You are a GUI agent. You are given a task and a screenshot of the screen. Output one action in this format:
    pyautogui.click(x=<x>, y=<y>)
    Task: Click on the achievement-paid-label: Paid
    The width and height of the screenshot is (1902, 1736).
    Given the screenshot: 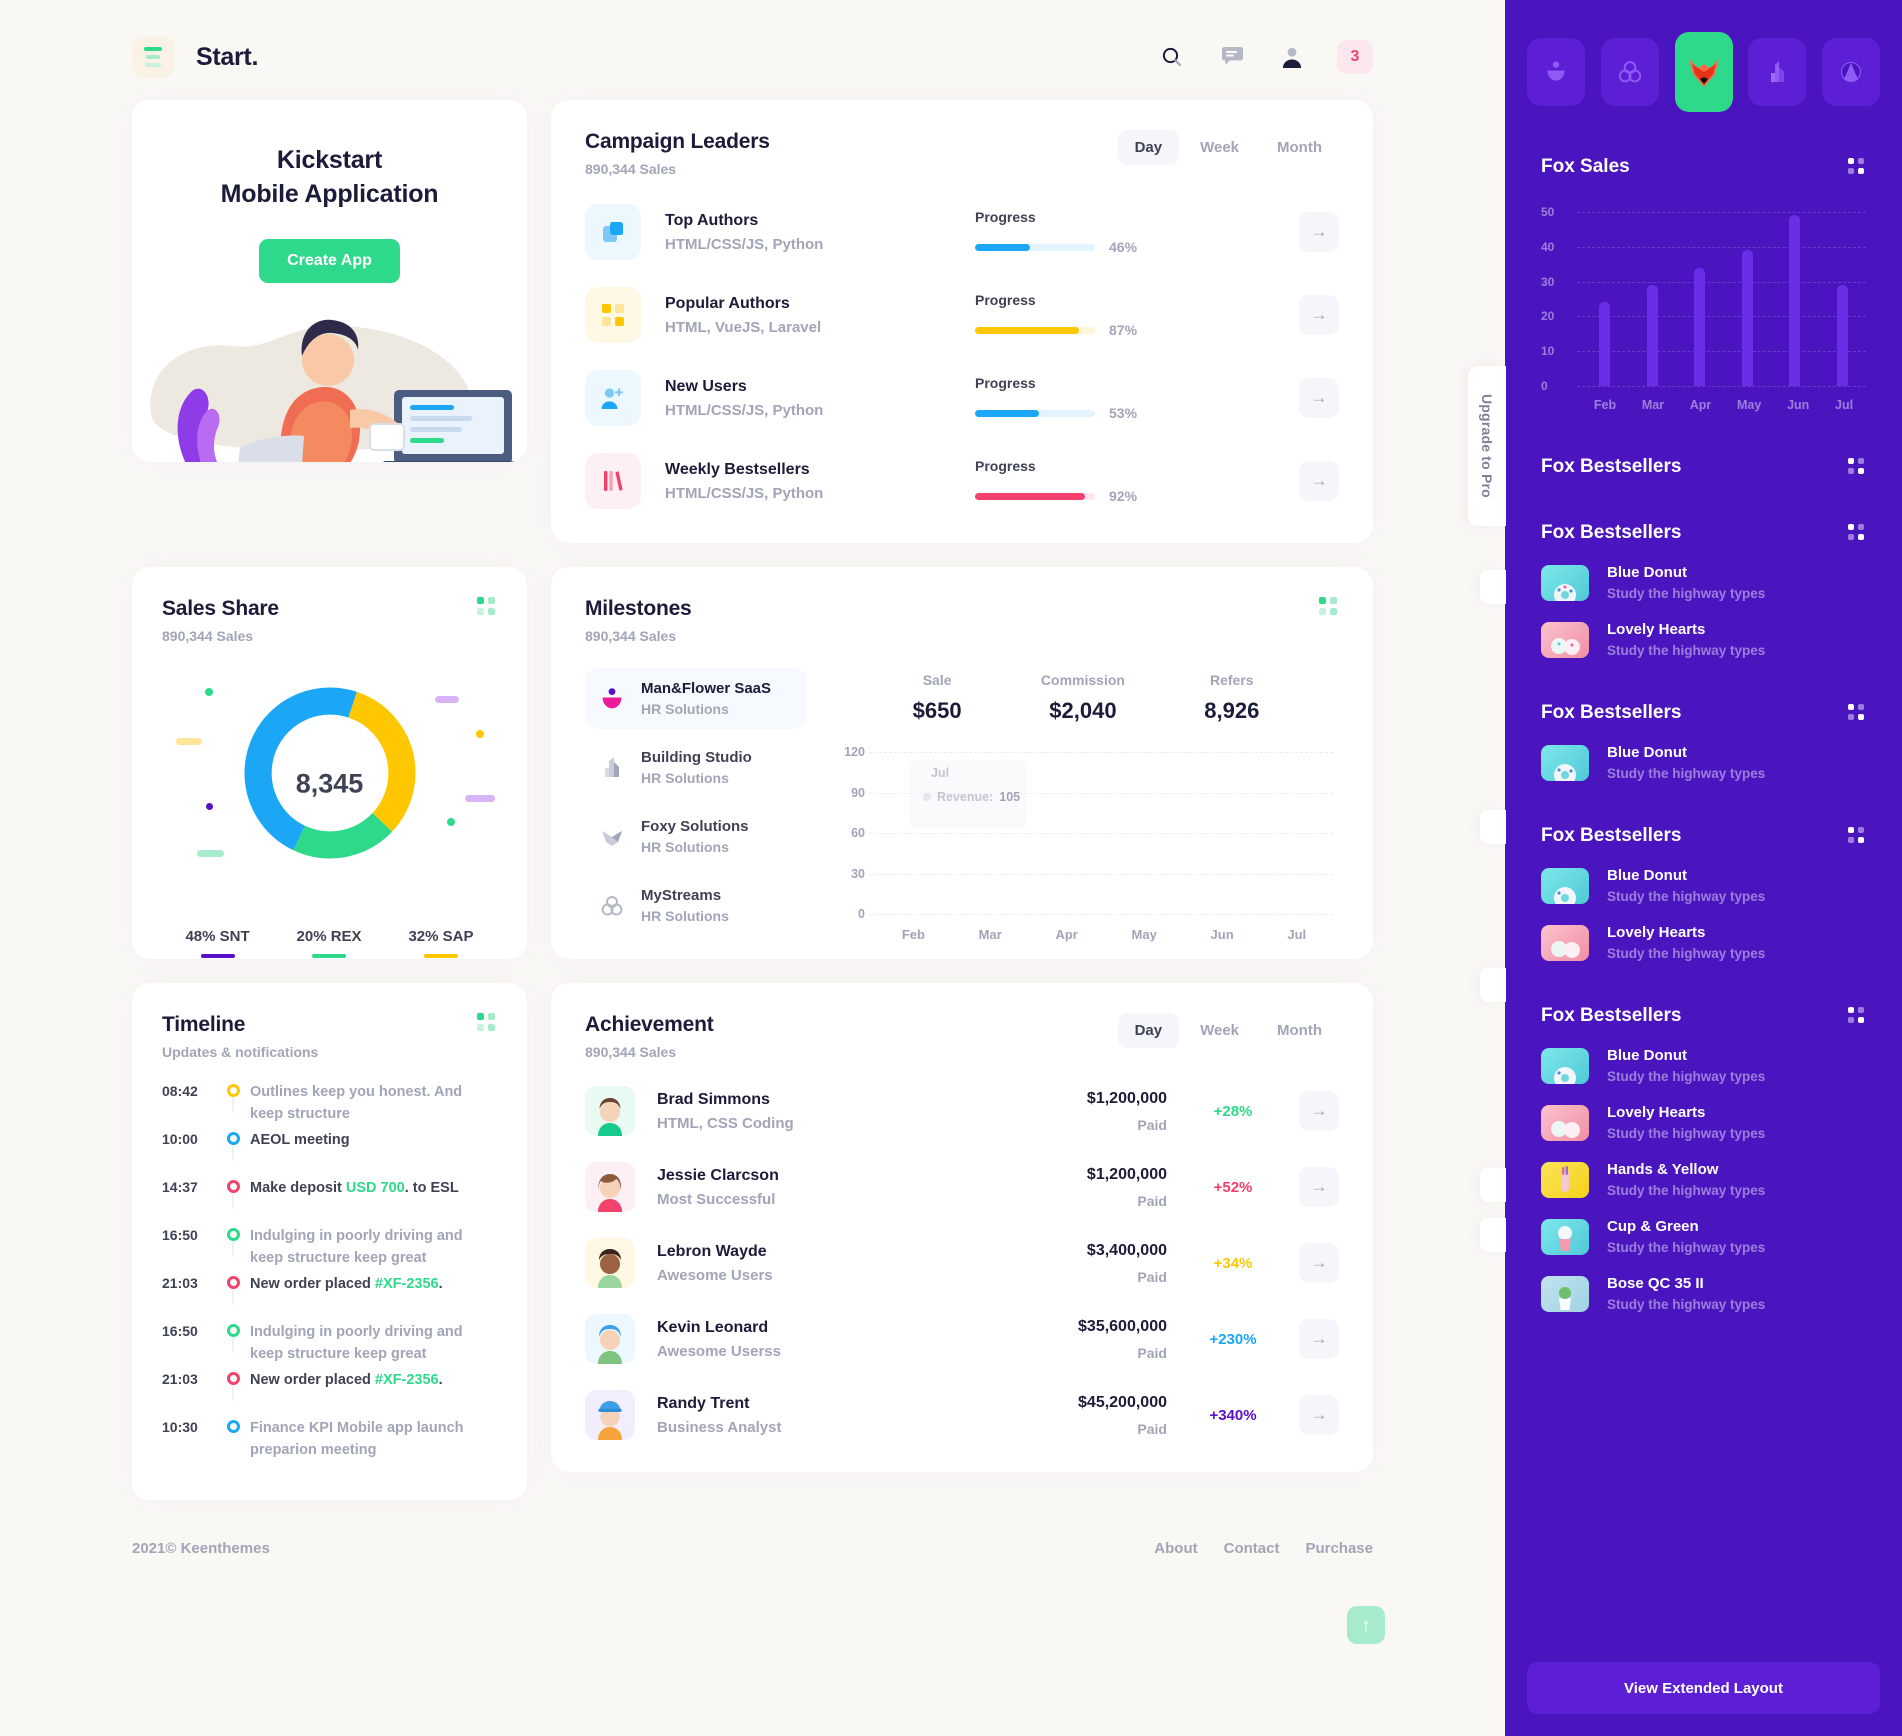 What is the action you would take?
    pyautogui.click(x=1152, y=1428)
    